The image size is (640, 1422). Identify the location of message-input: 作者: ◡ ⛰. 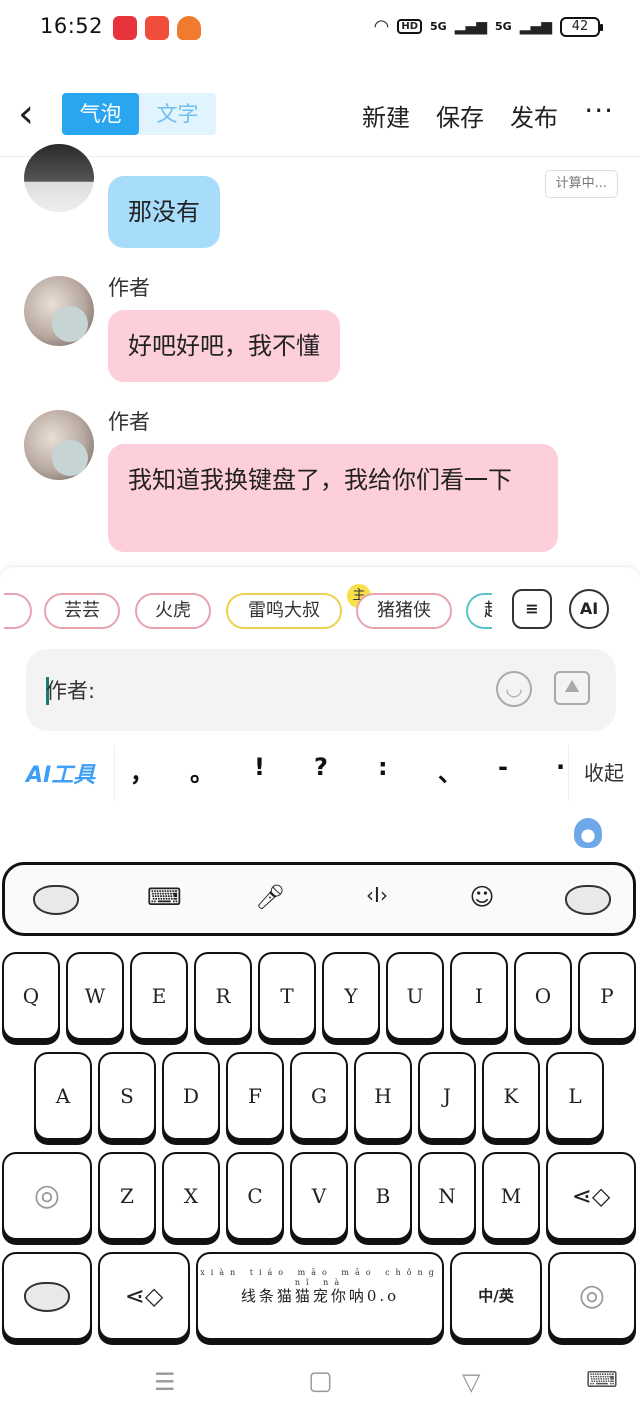
(321, 690).